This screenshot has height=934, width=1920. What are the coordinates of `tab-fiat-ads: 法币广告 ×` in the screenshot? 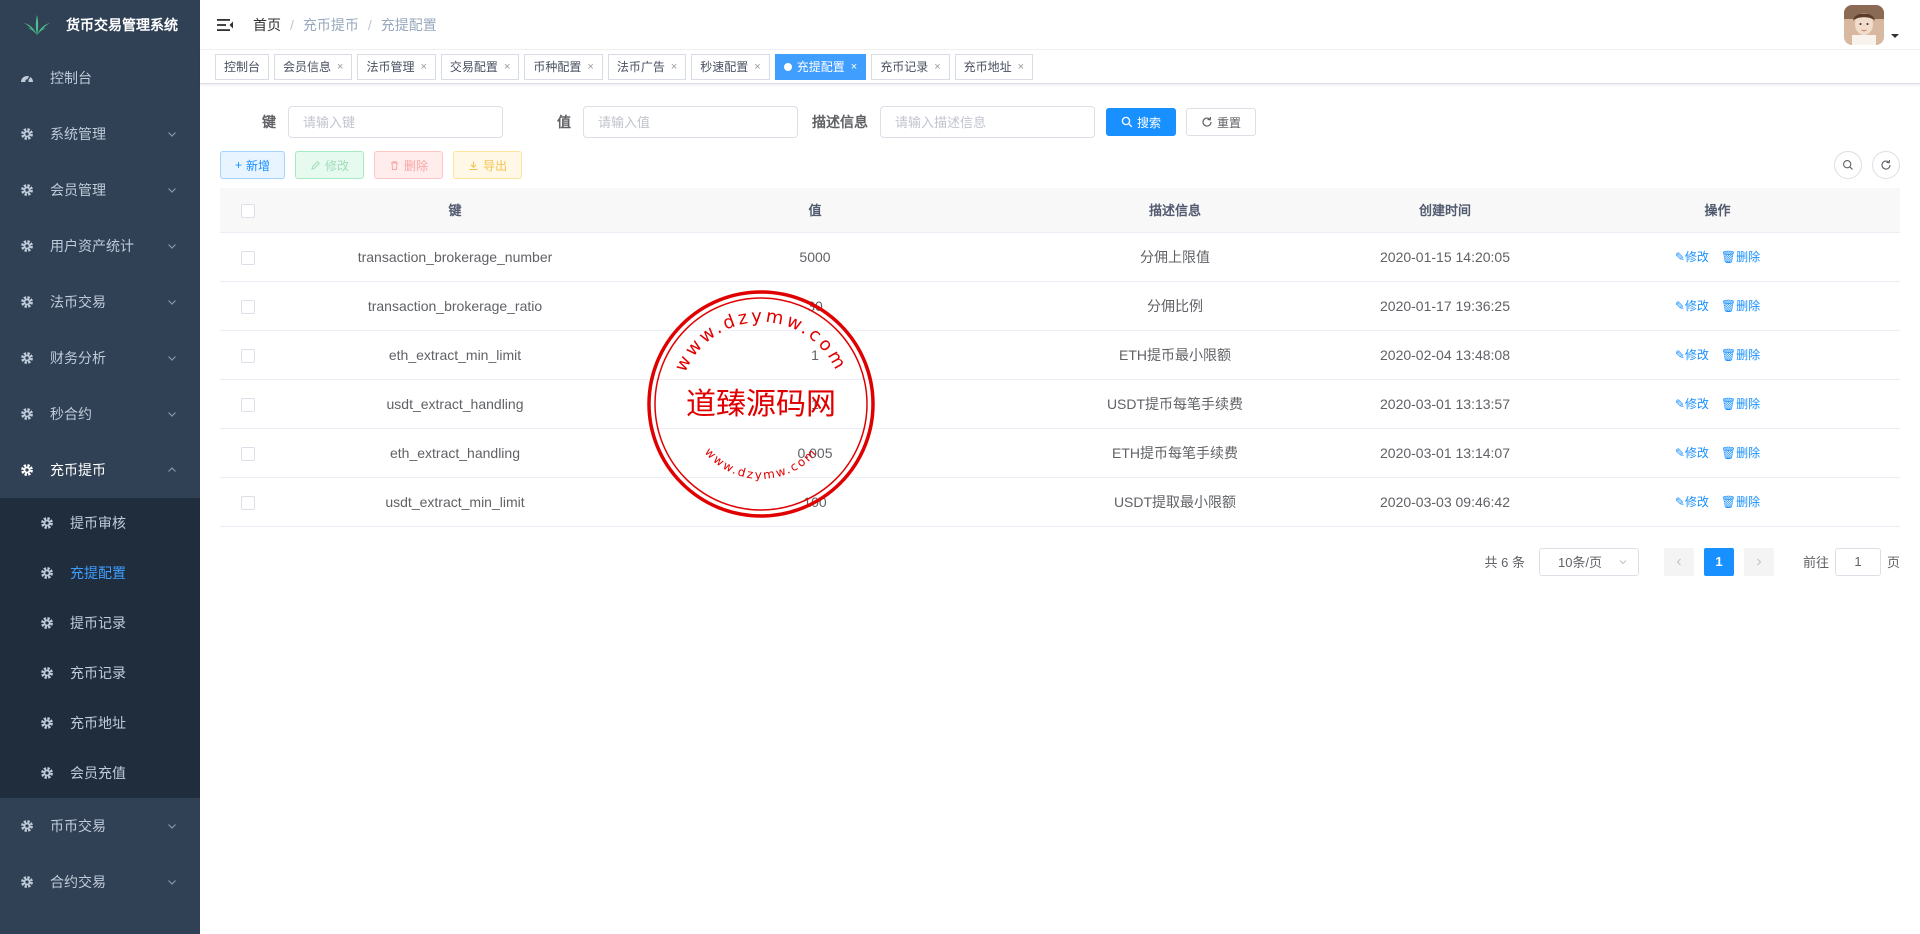 It's located at (647, 66).